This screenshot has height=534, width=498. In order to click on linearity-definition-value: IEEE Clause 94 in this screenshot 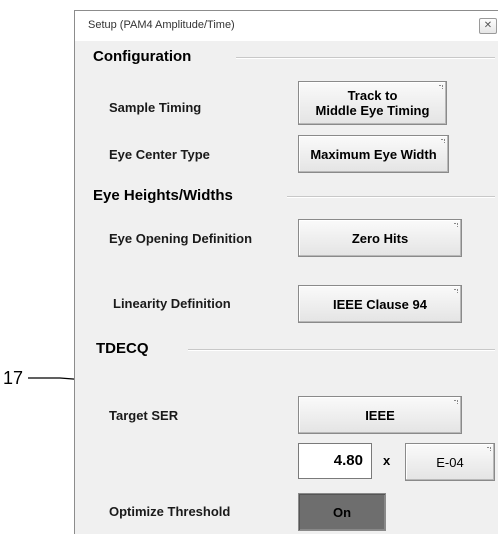, I will do `click(380, 304)`.